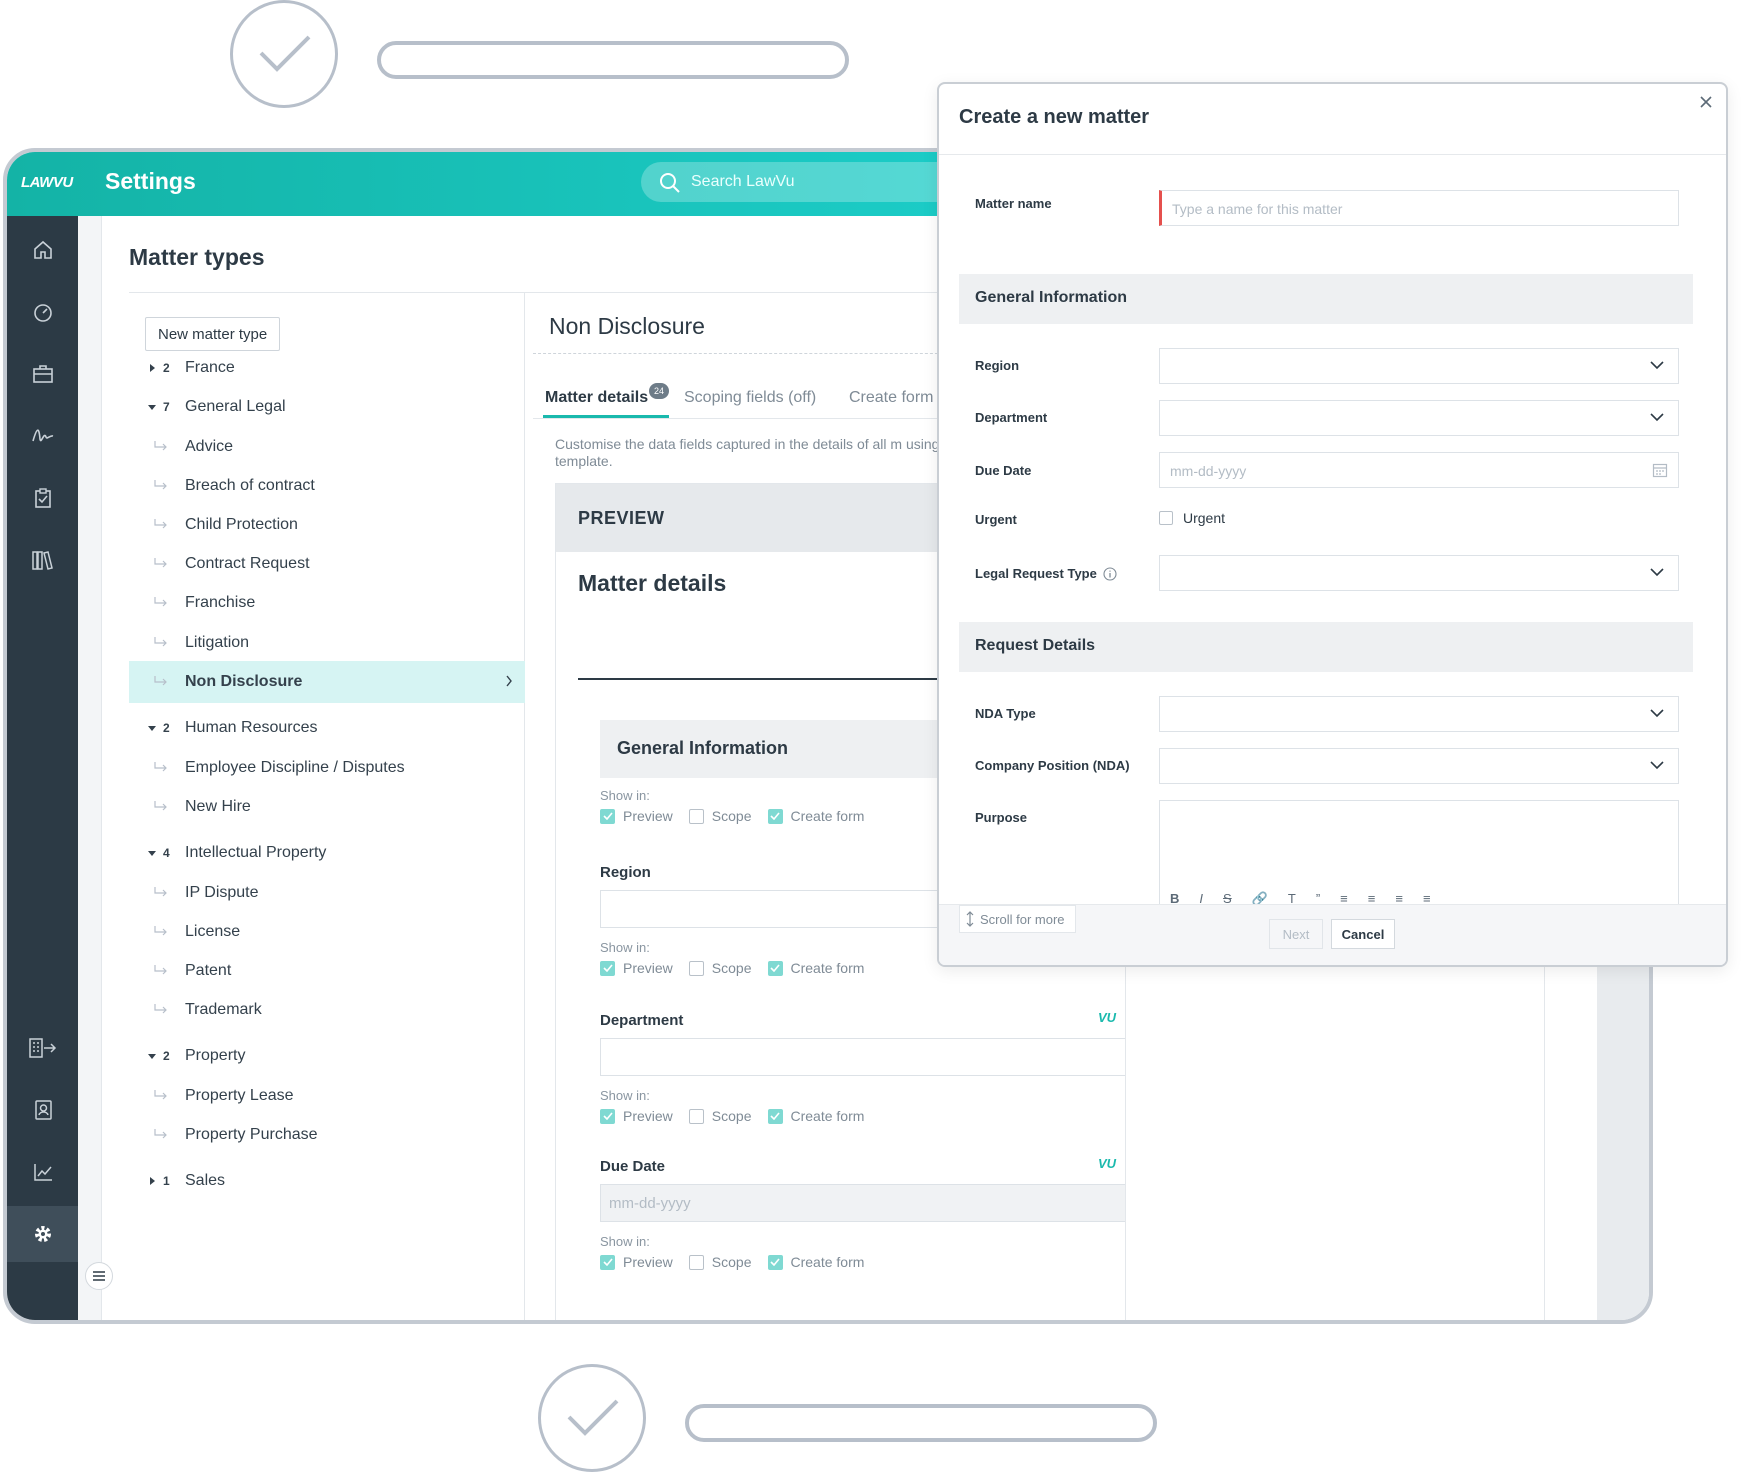  Describe the element at coordinates (327, 643) in the screenshot. I see `tree-child-row: Litigation` at that location.